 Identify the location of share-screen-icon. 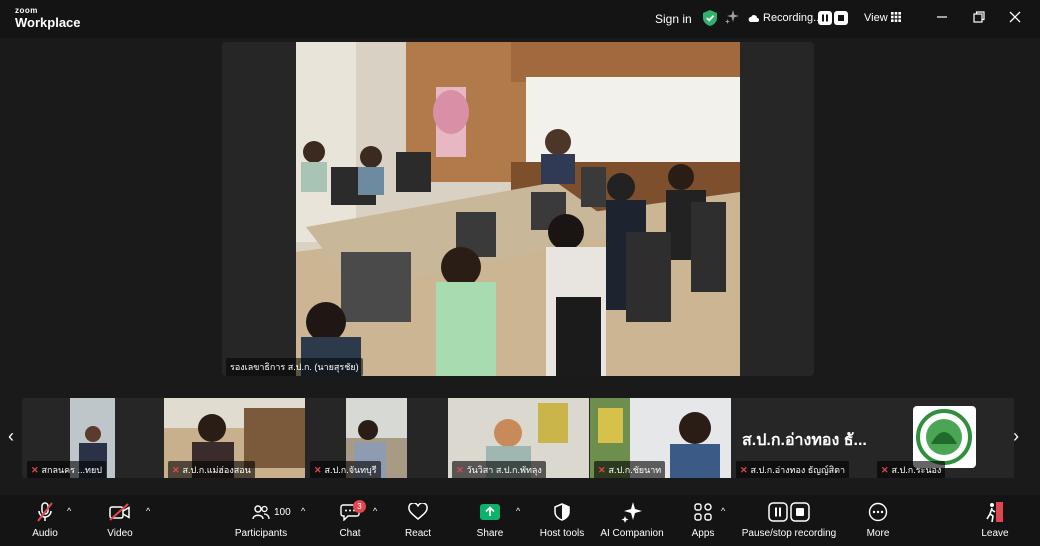
(490, 512).